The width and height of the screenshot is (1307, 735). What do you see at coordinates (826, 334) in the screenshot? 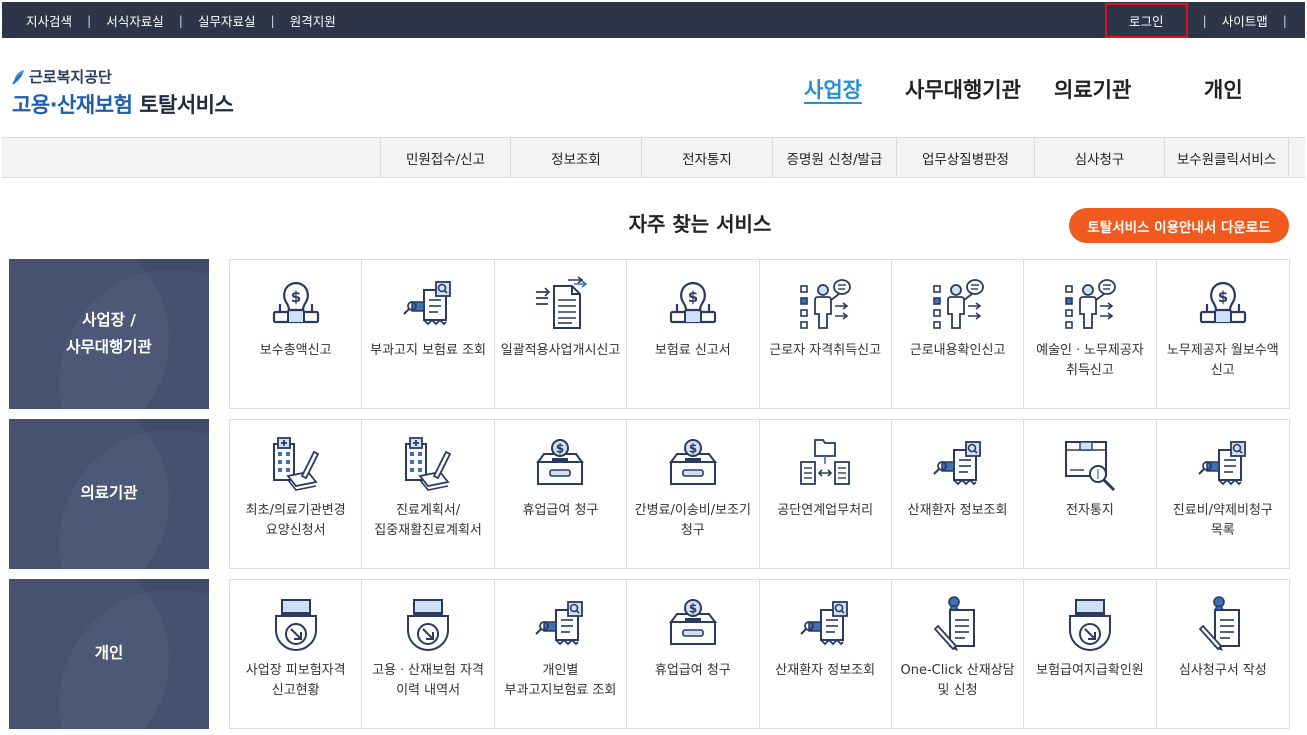
I see `service-card: 근로자 자격취득신고` at bounding box center [826, 334].